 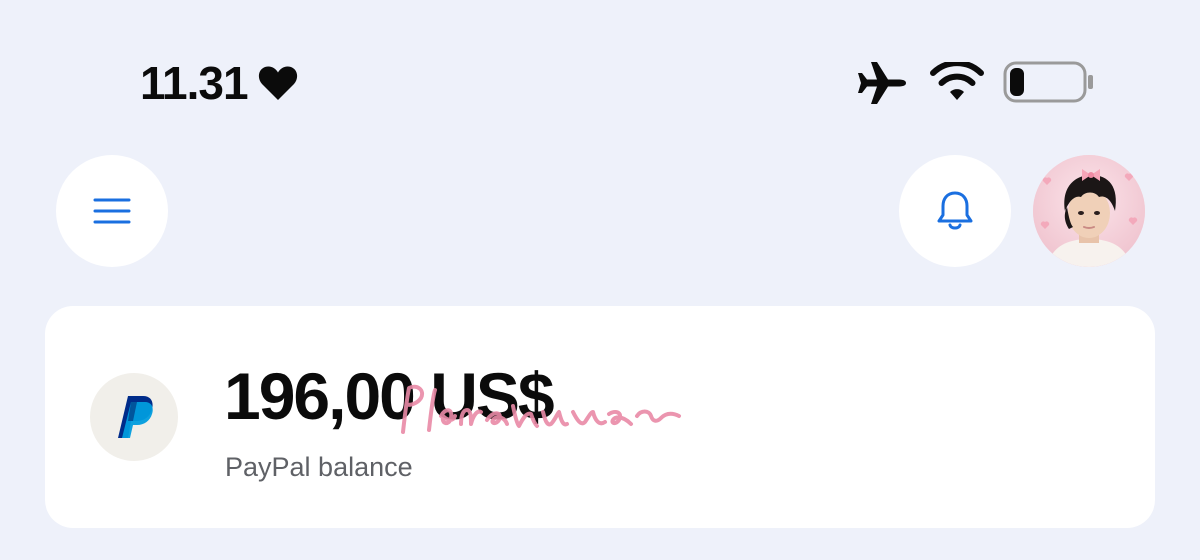 What do you see at coordinates (277, 83) in the screenshot?
I see `heart-icon` at bounding box center [277, 83].